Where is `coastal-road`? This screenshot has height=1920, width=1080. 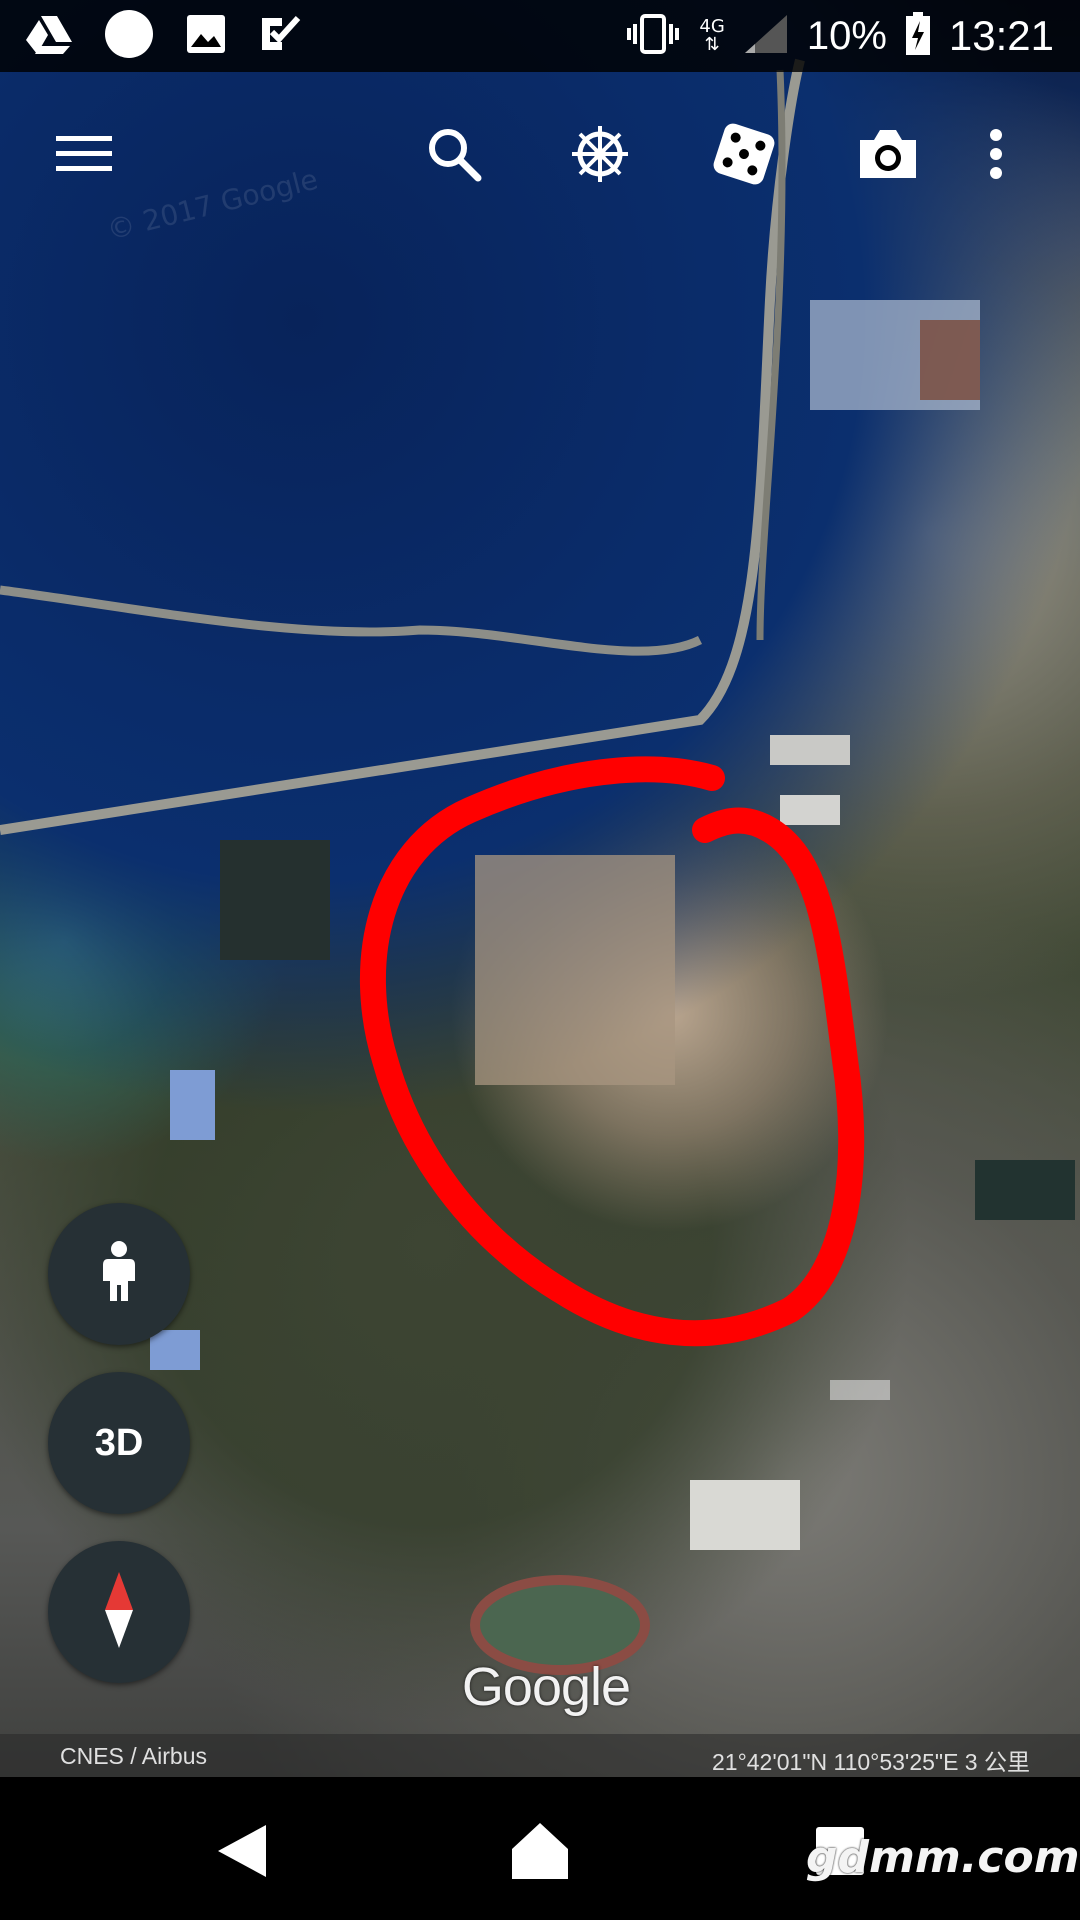 coastal-road is located at coordinates (351, 620).